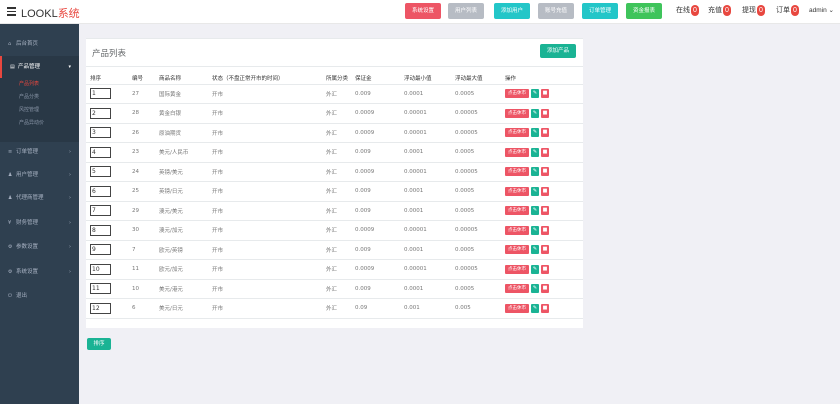  I want to click on table-row: 6 美元/日元 开市 外汇 0.09 0.001 0.005 点击休市✎■, so click(334, 308).